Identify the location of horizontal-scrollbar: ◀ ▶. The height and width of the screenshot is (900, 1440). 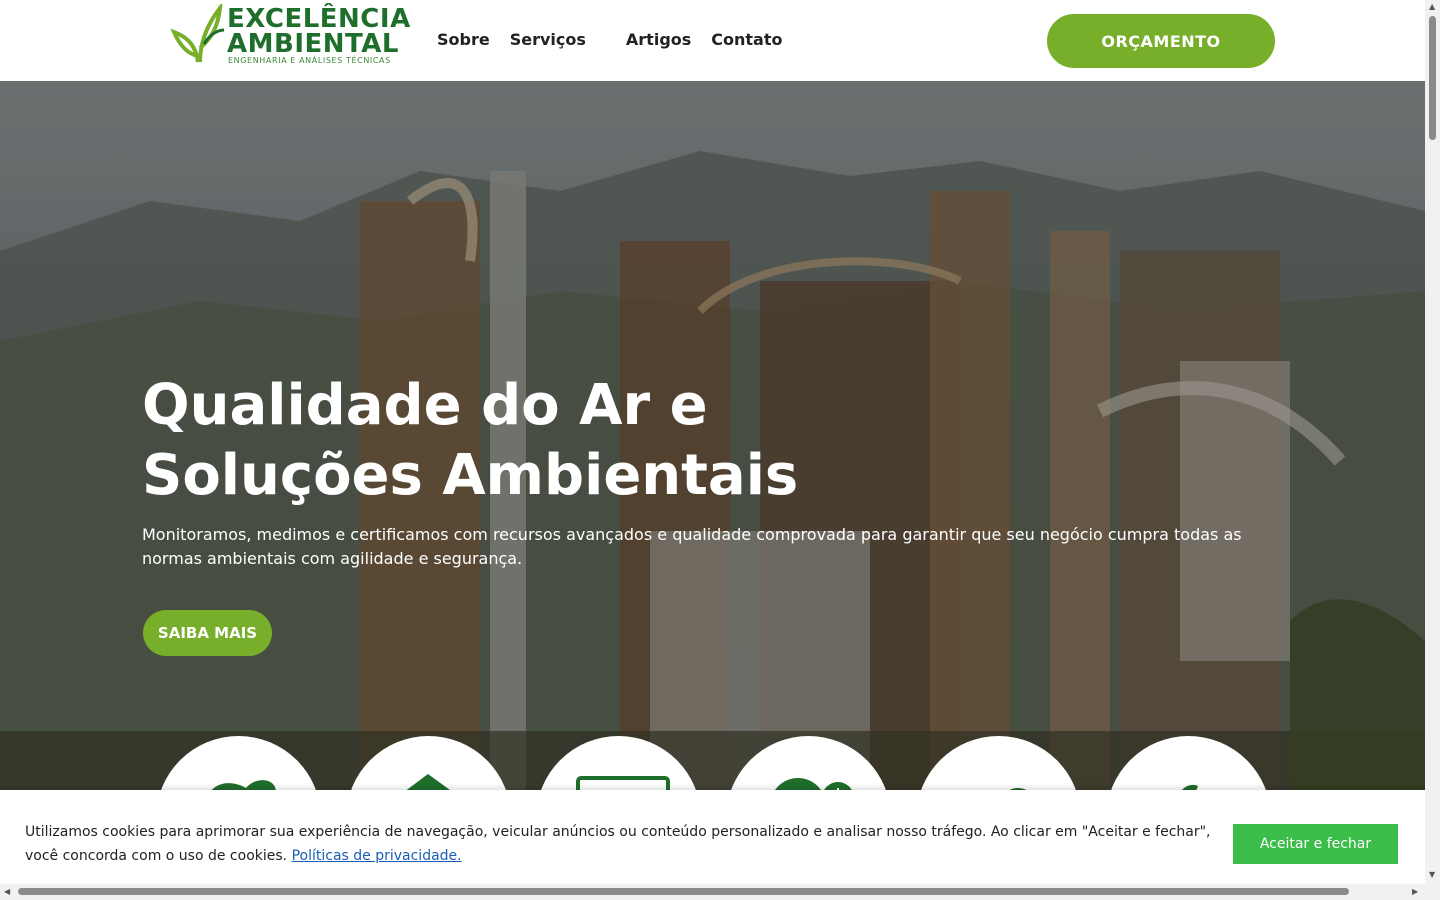
(712, 892).